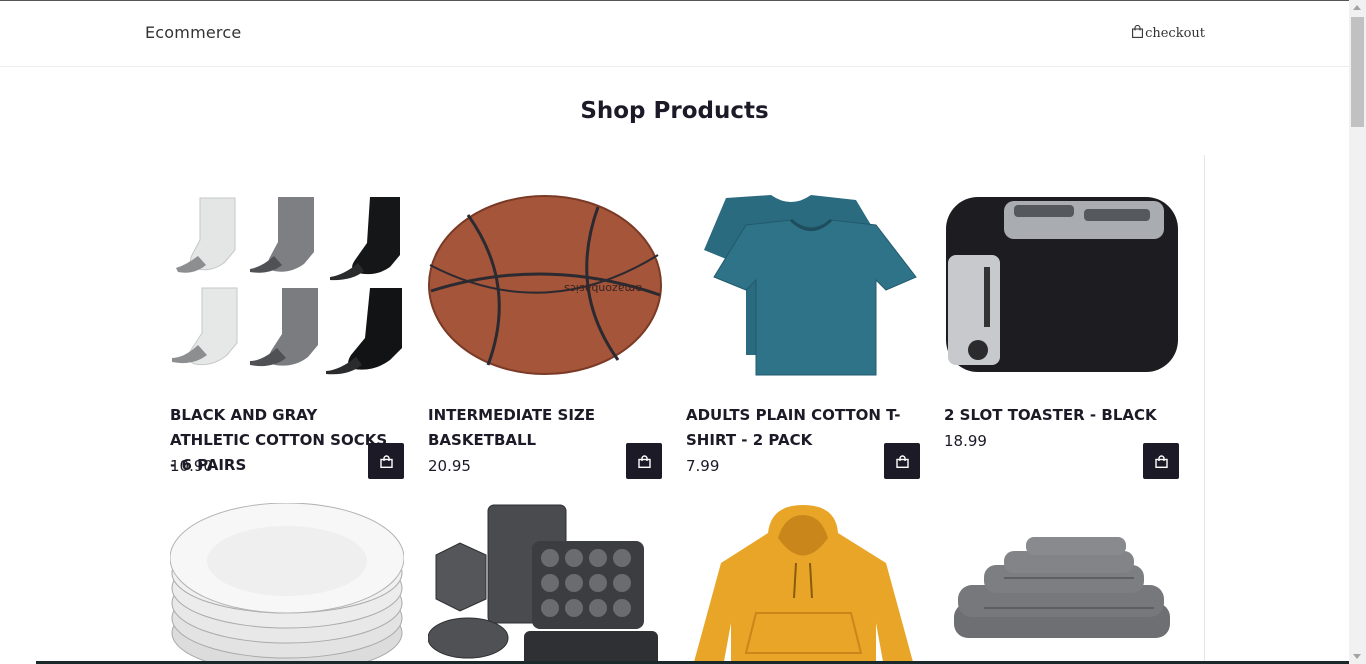  I want to click on svg-text: amazonbasics, so click(603, 288).